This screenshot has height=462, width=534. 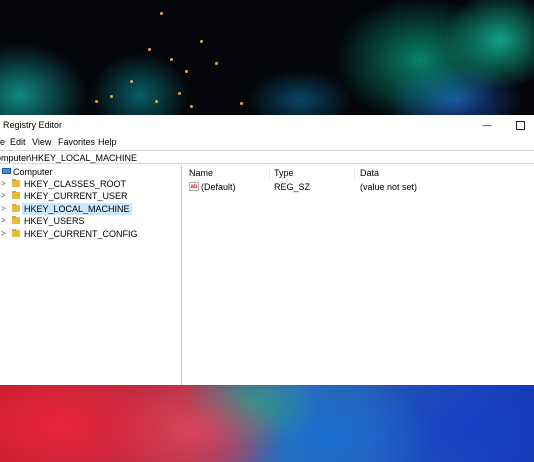 What do you see at coordinates (358, 187) in the screenshot?
I see `value-row-default: ab (Default) REG_SZ (value not set)` at bounding box center [358, 187].